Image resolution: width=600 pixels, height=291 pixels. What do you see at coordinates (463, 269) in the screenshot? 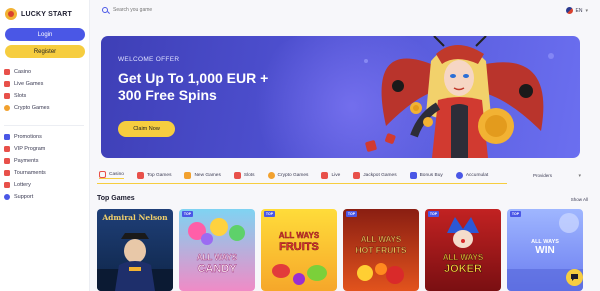
I see `game-title-line2: JOKER` at bounding box center [463, 269].